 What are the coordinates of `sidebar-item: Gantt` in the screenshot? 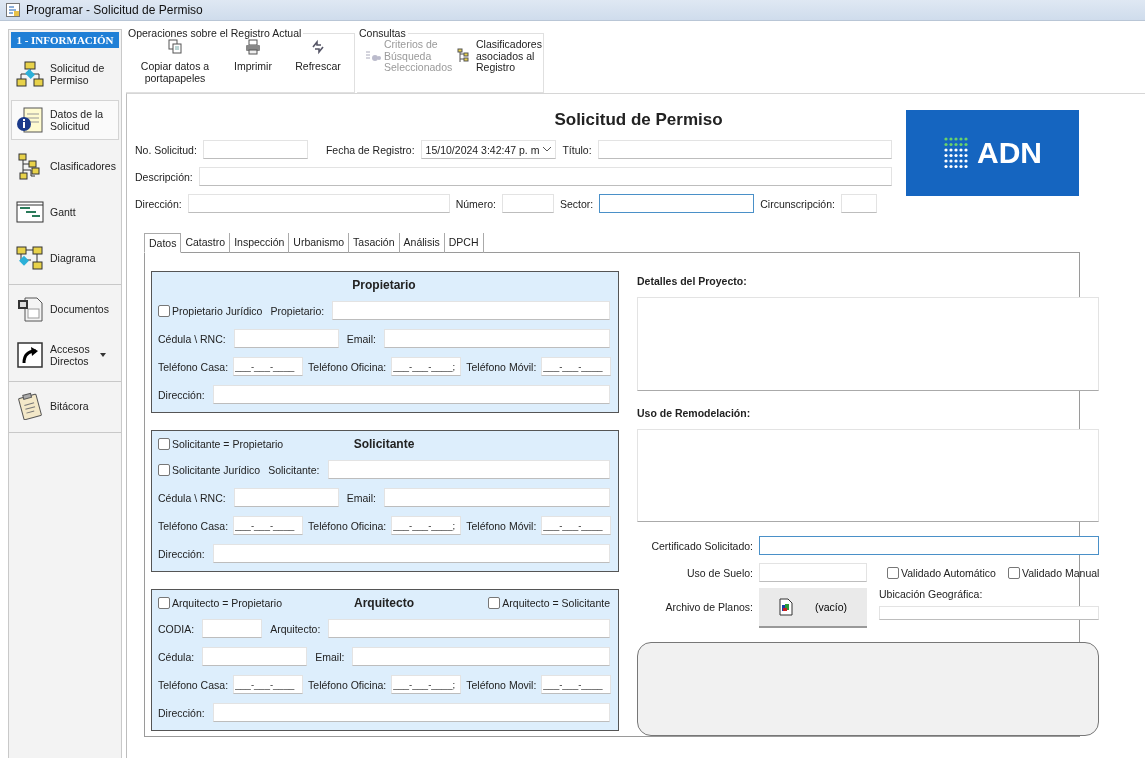 It's located at (65, 212).